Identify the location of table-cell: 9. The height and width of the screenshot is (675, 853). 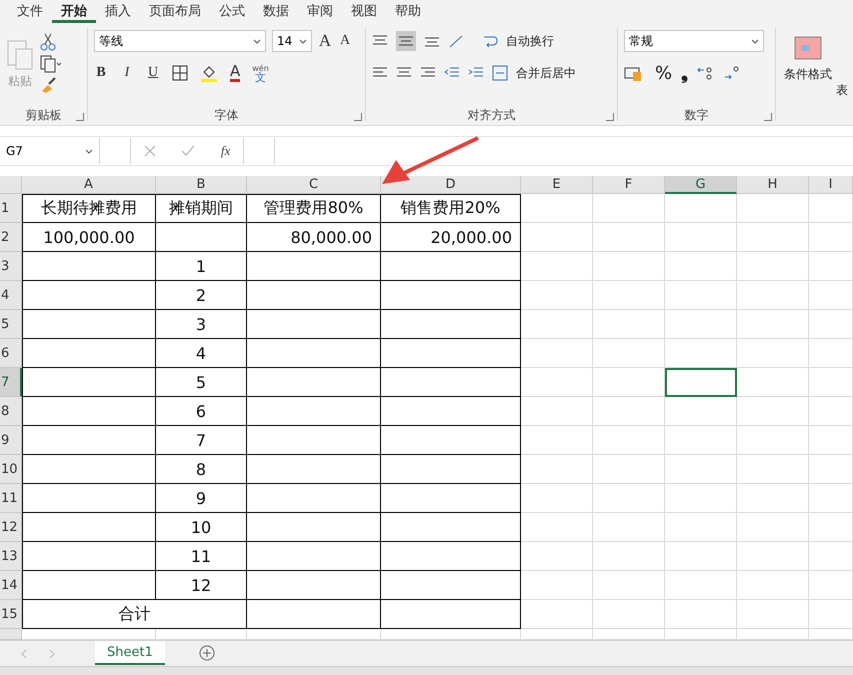
(201, 498).